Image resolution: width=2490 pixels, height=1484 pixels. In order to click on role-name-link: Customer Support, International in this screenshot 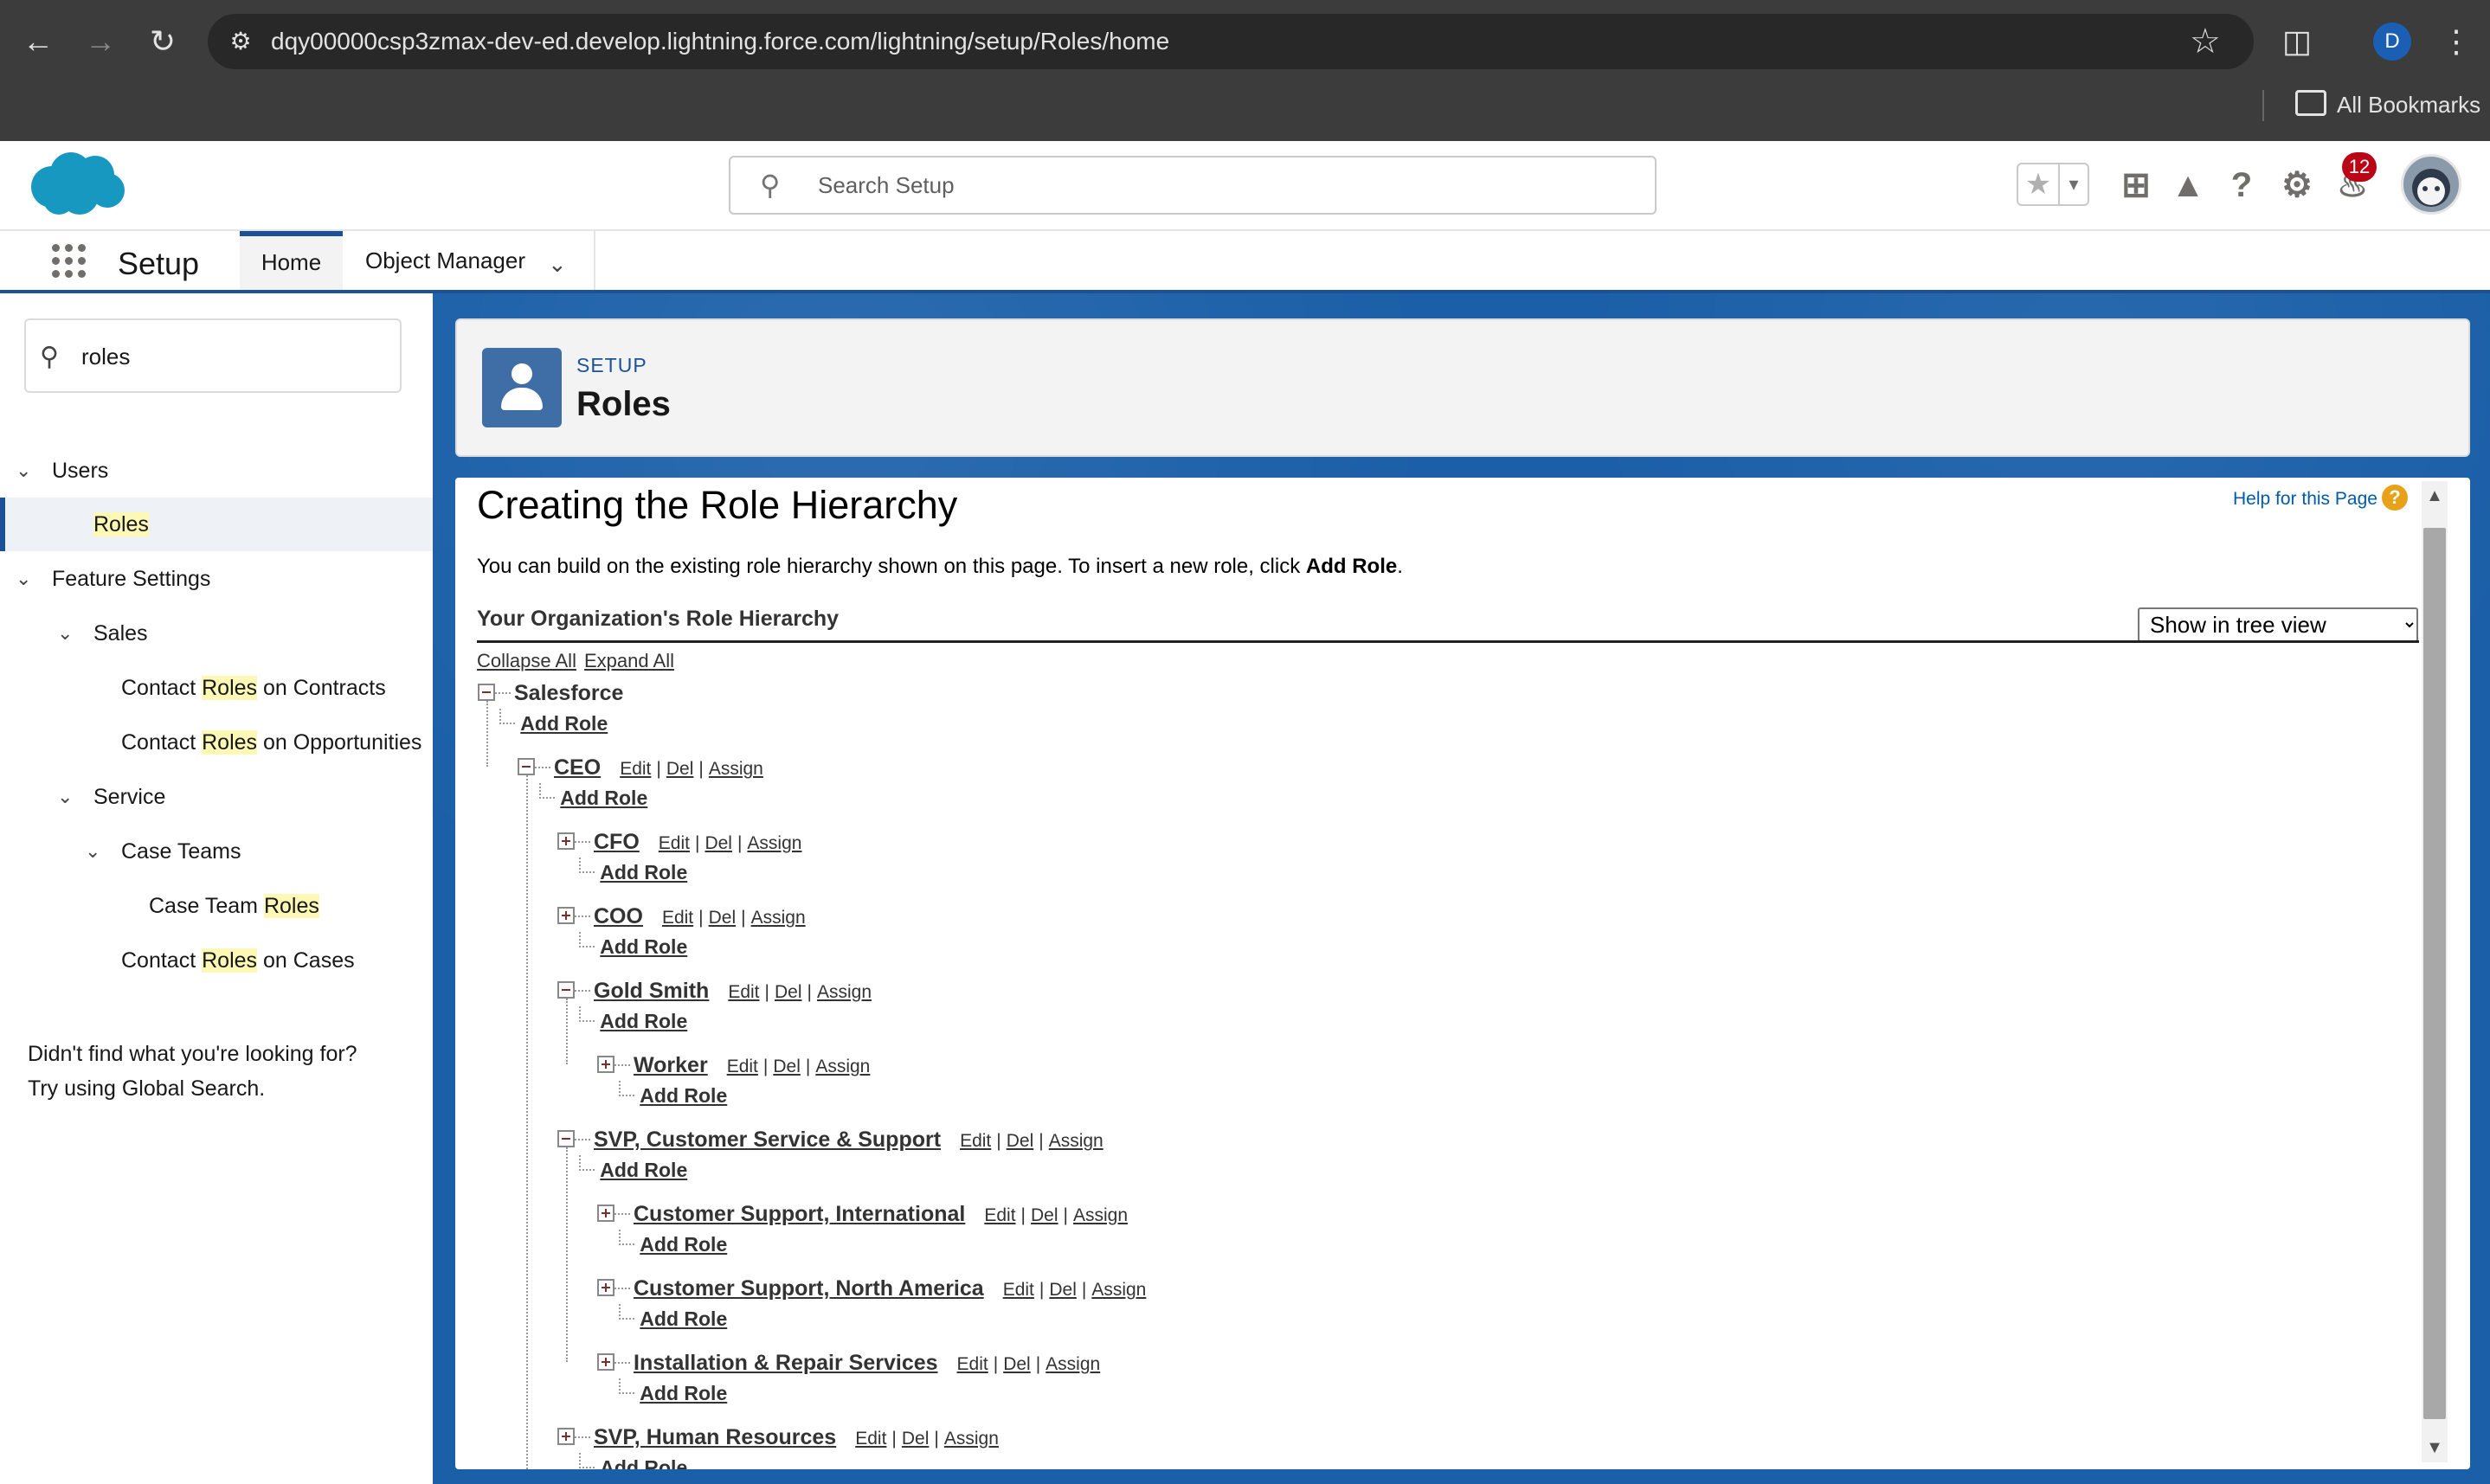, I will do `click(799, 1214)`.